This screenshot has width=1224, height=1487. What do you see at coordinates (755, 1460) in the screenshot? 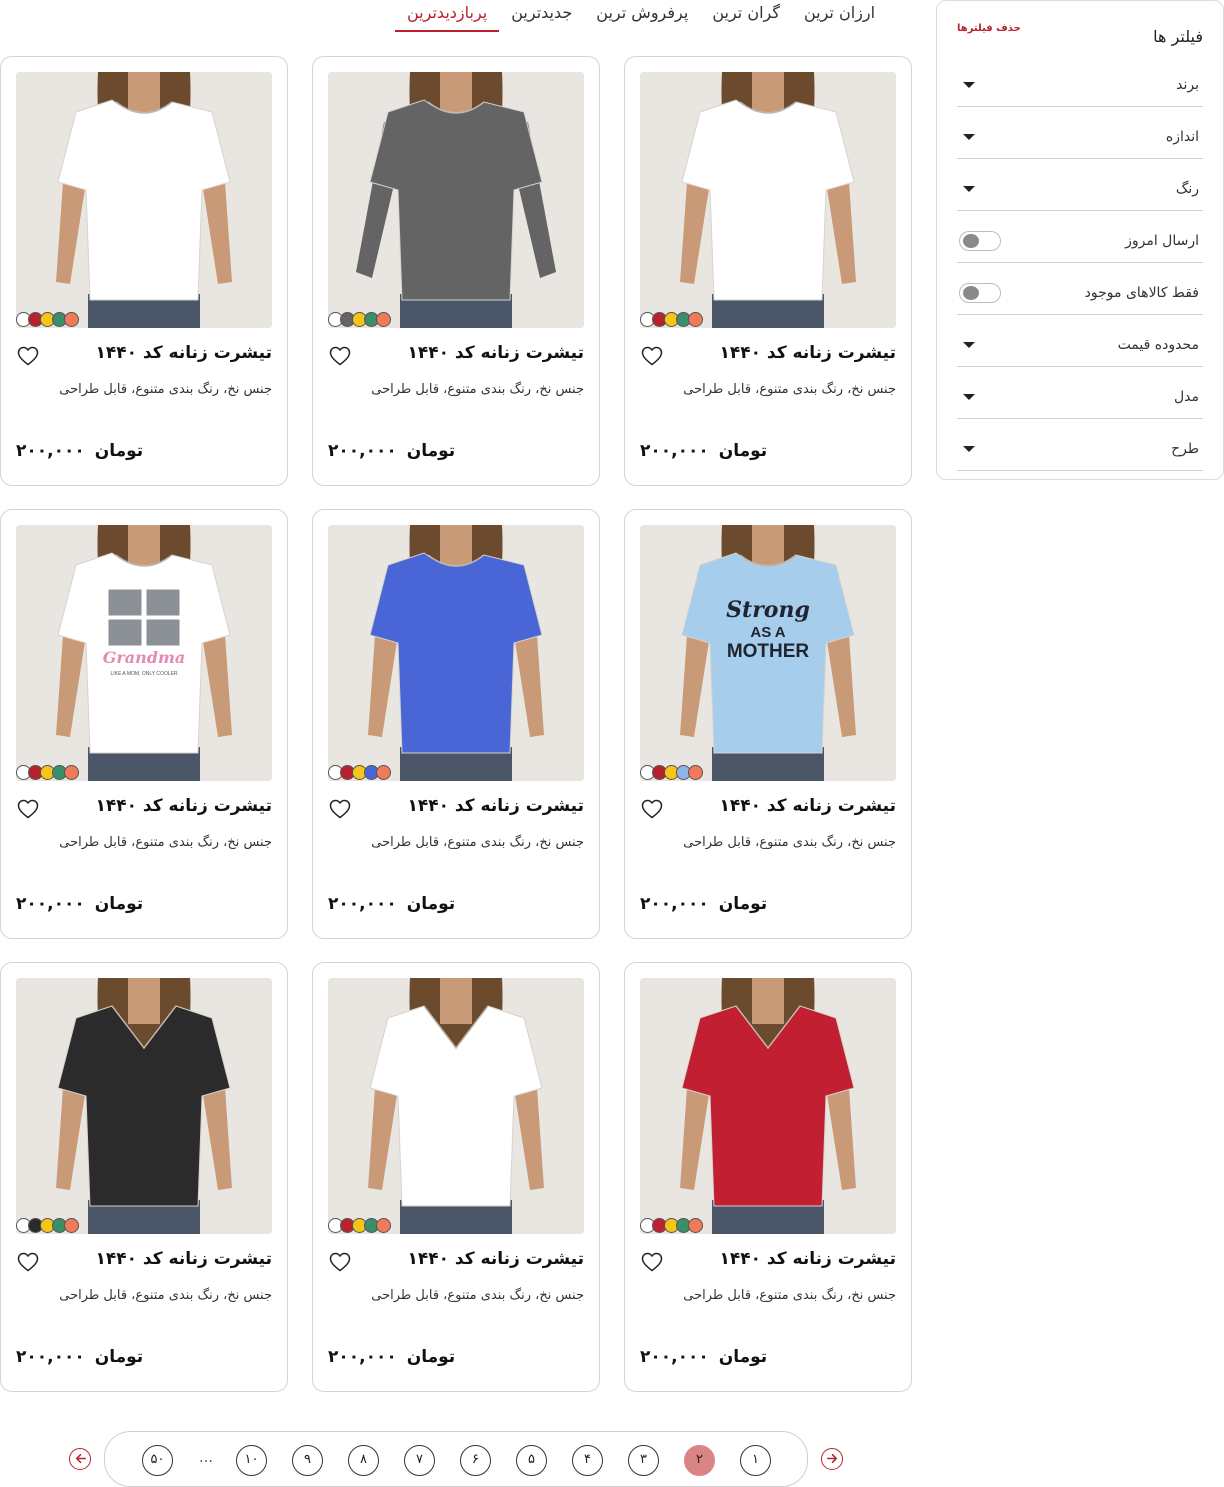
I see `page-button: ۱` at bounding box center [755, 1460].